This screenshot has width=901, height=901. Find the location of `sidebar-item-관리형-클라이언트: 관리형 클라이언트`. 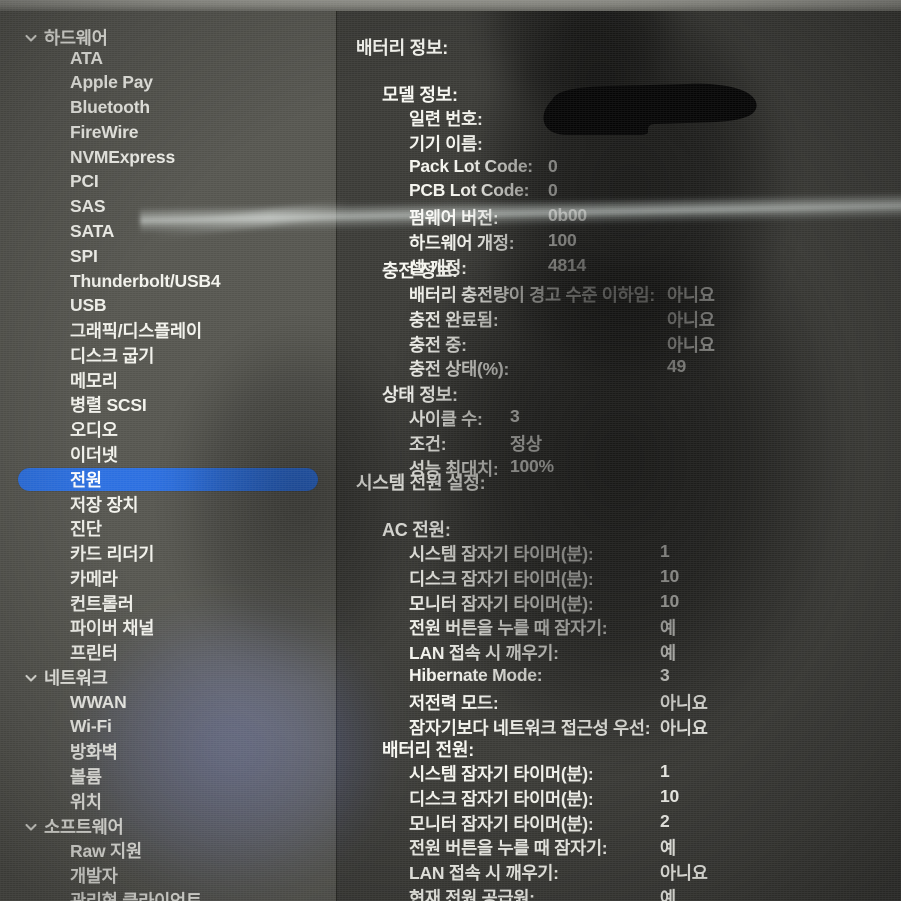

sidebar-item-관리형-클라이언트: 관리형 클라이언트 is located at coordinates (168, 894).